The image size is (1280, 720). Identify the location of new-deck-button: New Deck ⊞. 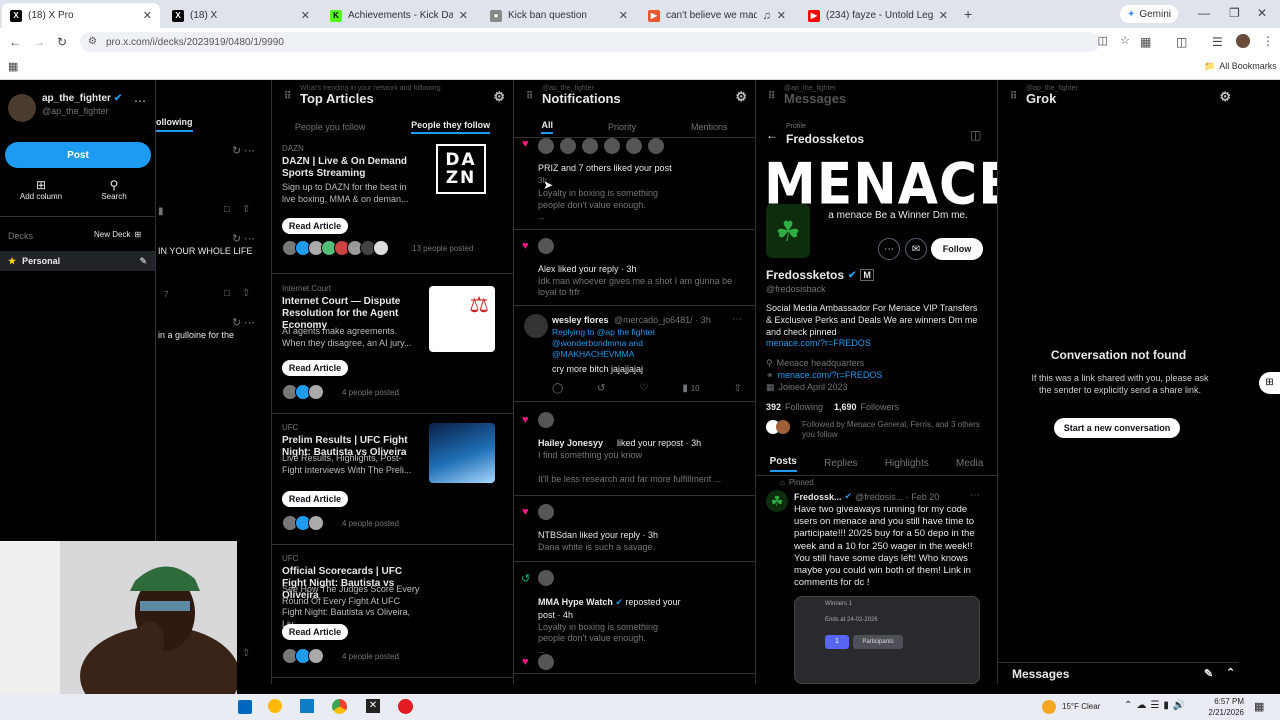
(117, 234).